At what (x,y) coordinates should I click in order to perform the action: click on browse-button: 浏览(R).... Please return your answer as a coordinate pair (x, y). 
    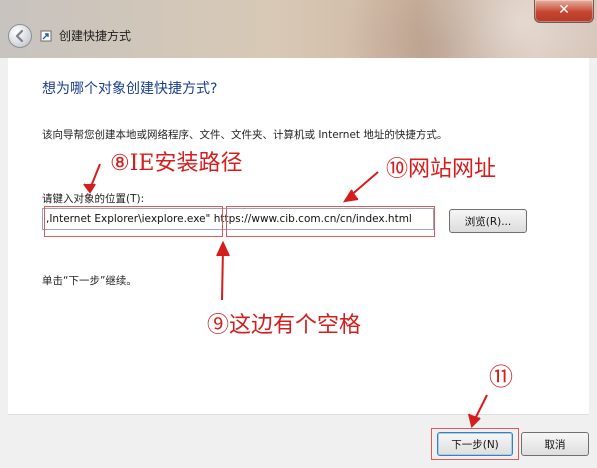
    Looking at the image, I should click on (488, 221).